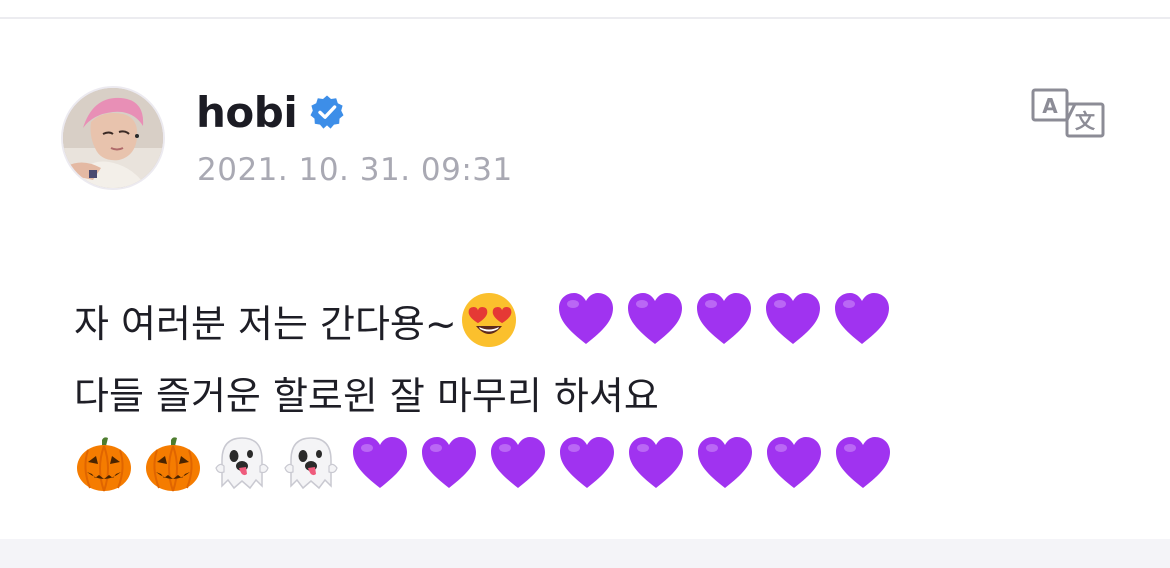 The width and height of the screenshot is (1170, 568). I want to click on post-line-text: 다들 즐거운 할로윈 잘 마무리 하셔요, so click(366, 395).